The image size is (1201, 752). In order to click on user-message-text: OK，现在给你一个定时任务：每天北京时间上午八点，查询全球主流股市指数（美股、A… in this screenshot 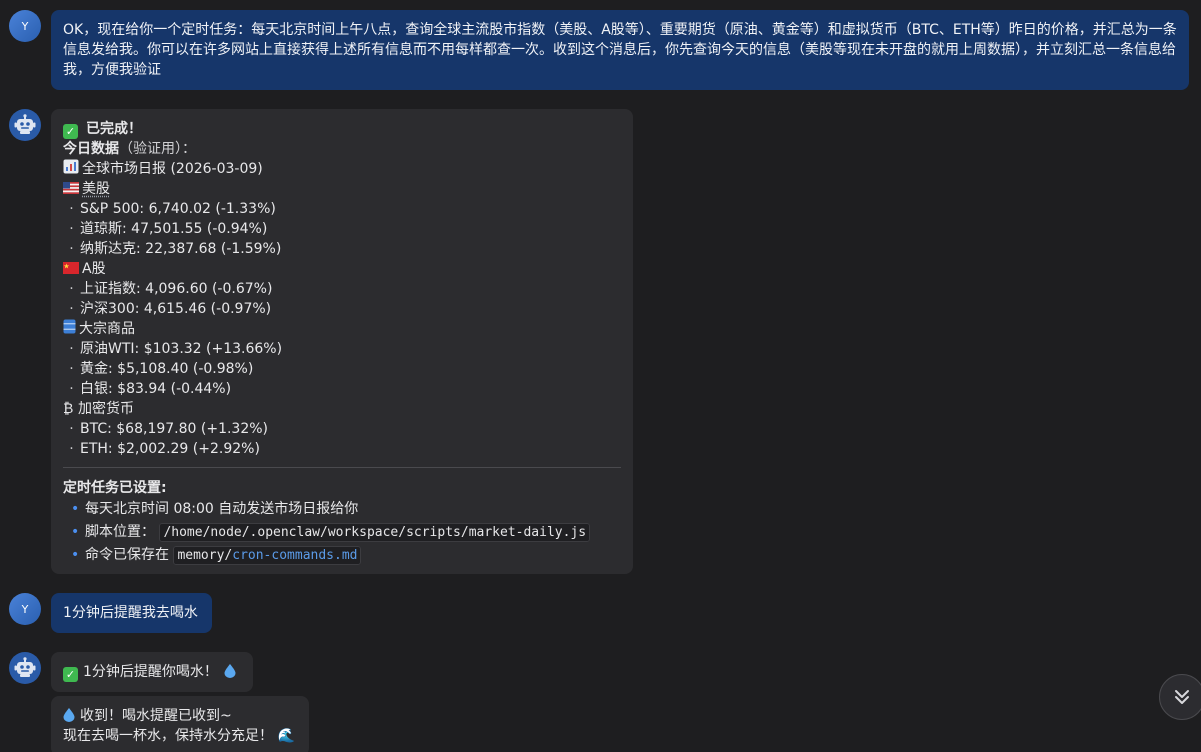, I will do `click(620, 50)`.